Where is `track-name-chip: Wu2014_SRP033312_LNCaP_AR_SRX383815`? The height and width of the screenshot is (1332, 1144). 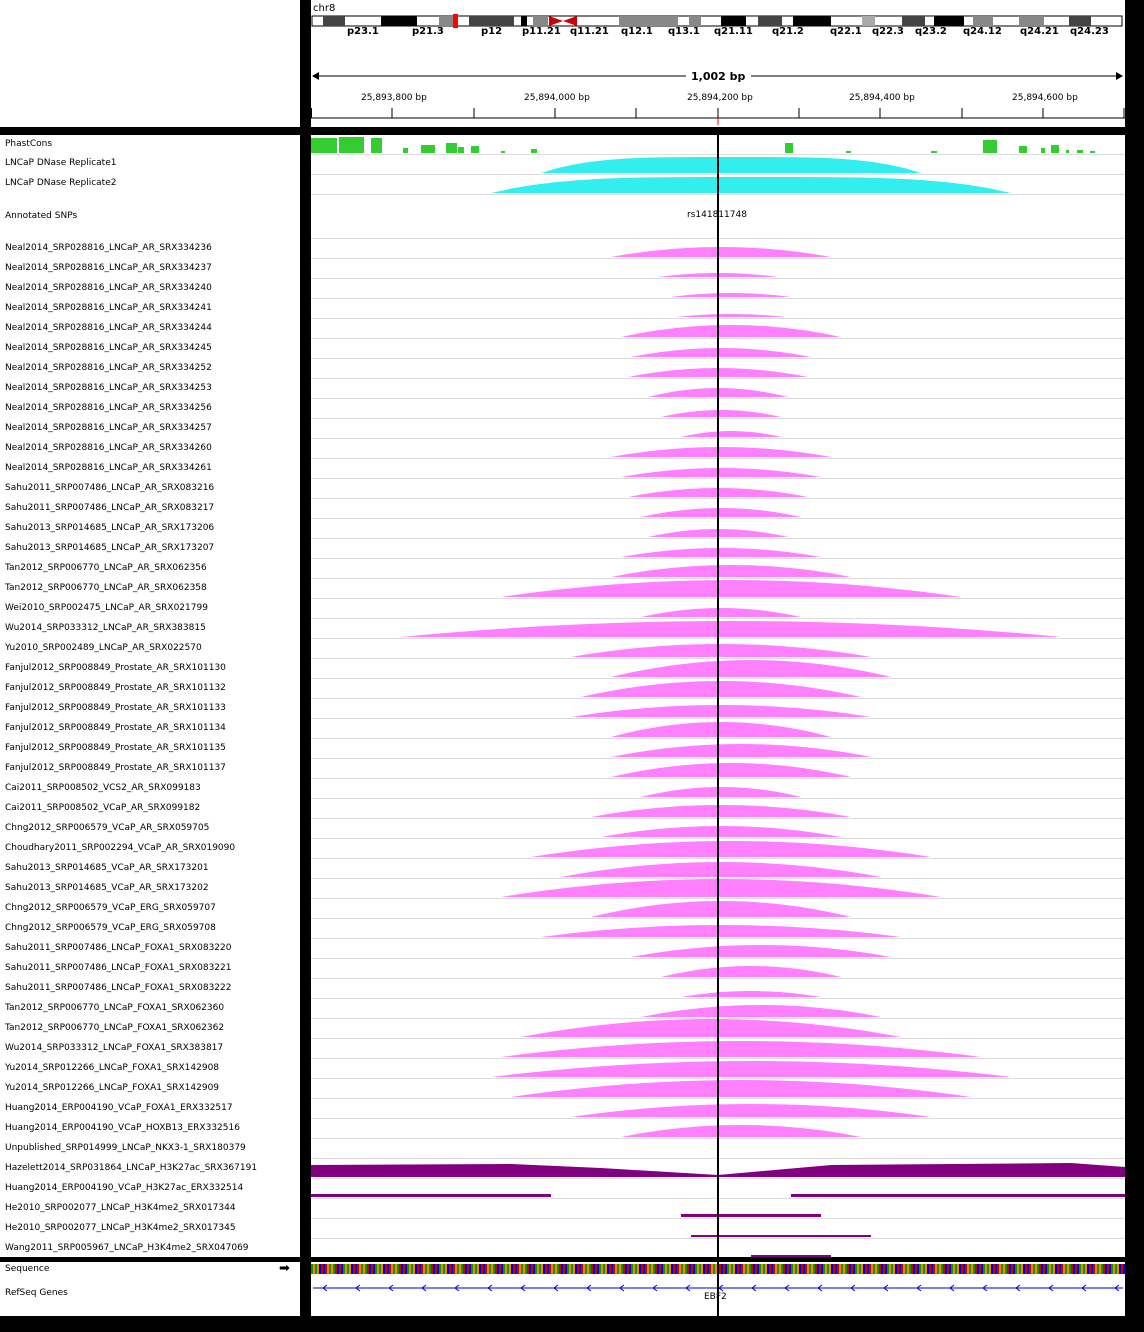
track-name-chip: Wu2014_SRP033312_LNCaP_AR_SRX383815 is located at coordinates (105, 628).